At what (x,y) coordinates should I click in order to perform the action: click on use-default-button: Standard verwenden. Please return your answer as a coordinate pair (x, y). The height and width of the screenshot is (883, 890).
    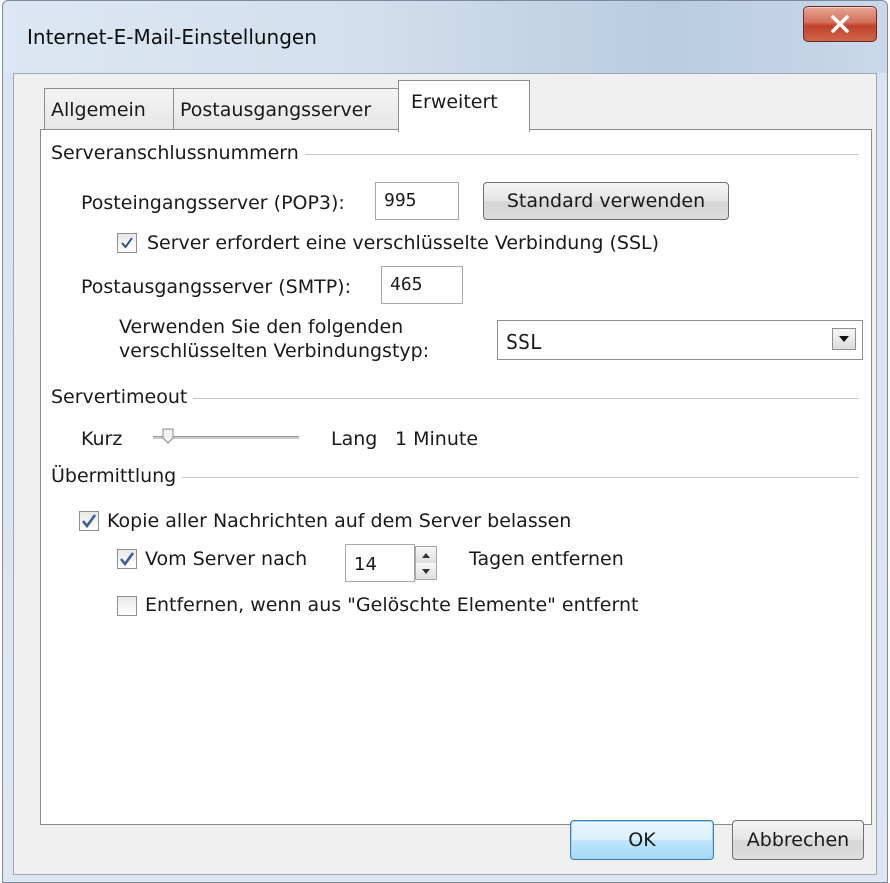
    Looking at the image, I should click on (606, 201).